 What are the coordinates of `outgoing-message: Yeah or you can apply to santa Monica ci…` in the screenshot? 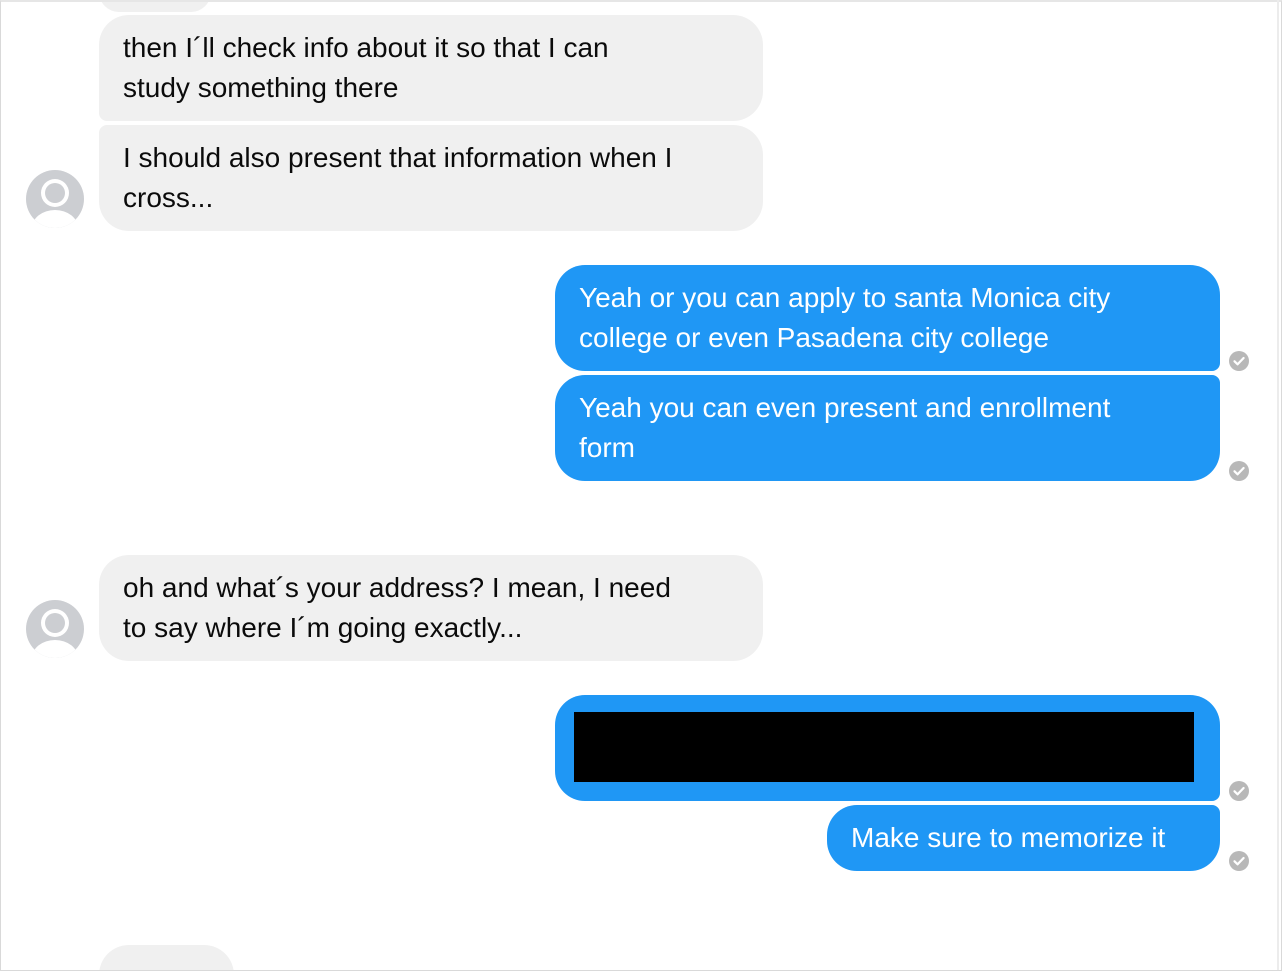 It's located at (887, 318).